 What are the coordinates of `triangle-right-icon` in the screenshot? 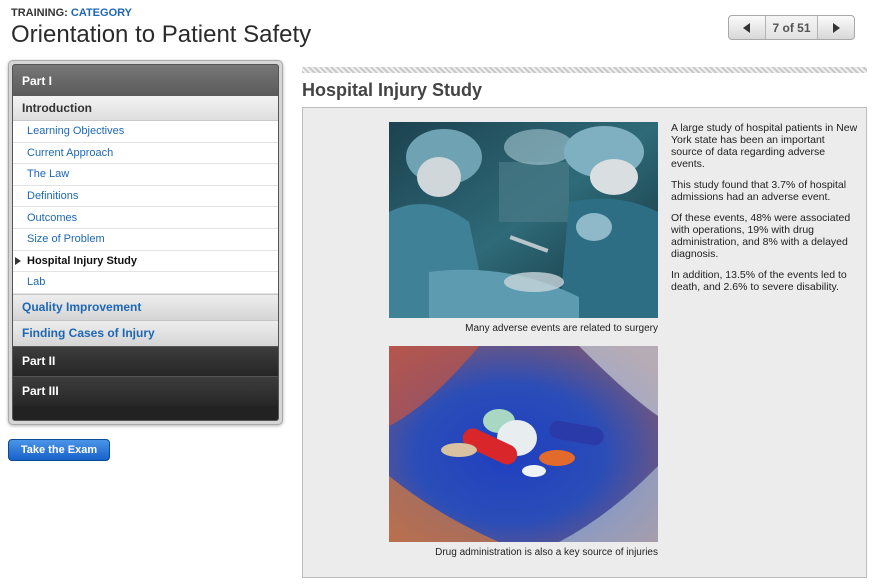 It's located at (836, 27).